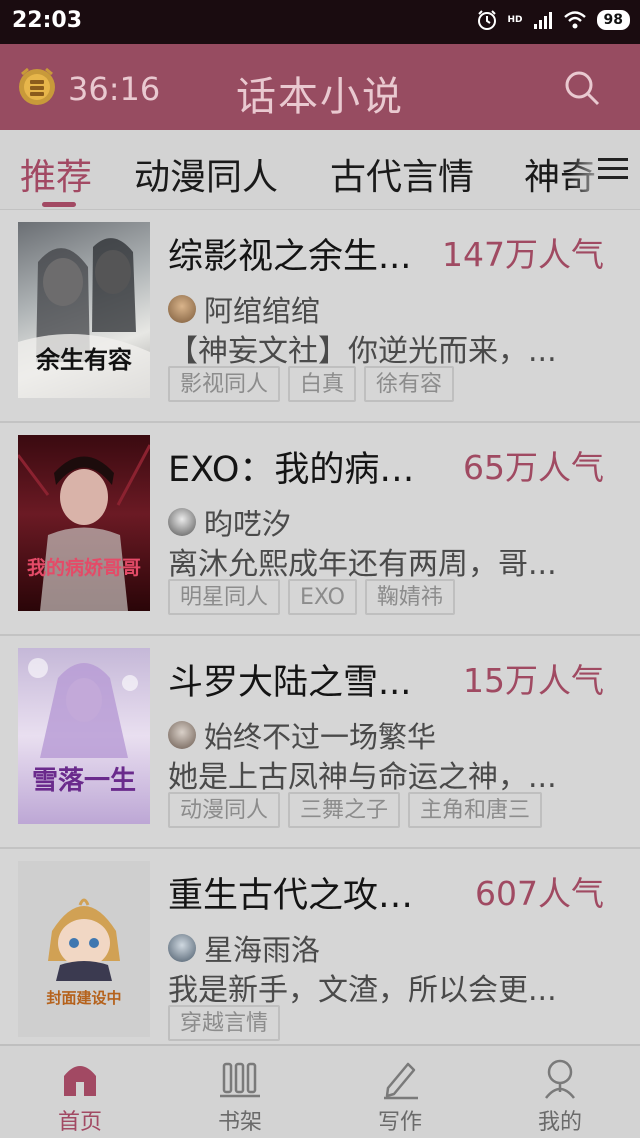 This screenshot has width=640, height=1138. Describe the element at coordinates (59, 204) in the screenshot. I see `active-tab-indicator` at that location.